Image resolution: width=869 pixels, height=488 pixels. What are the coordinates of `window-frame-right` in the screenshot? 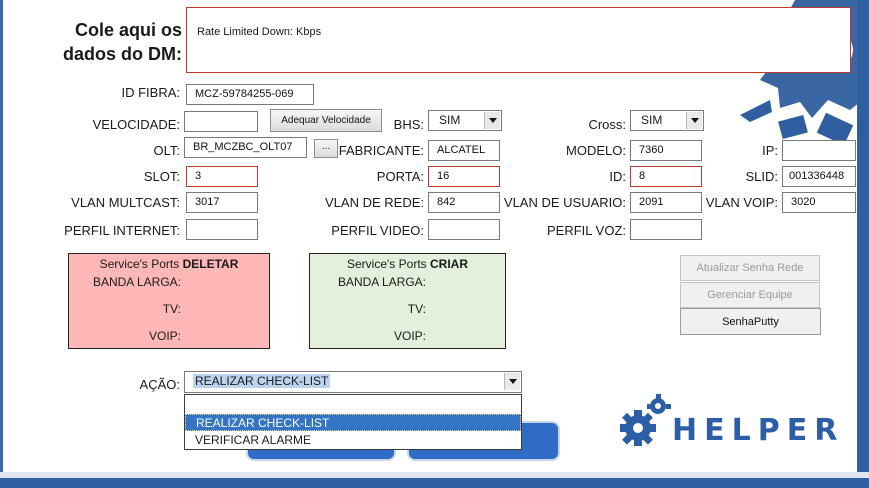 It's located at (863, 244).